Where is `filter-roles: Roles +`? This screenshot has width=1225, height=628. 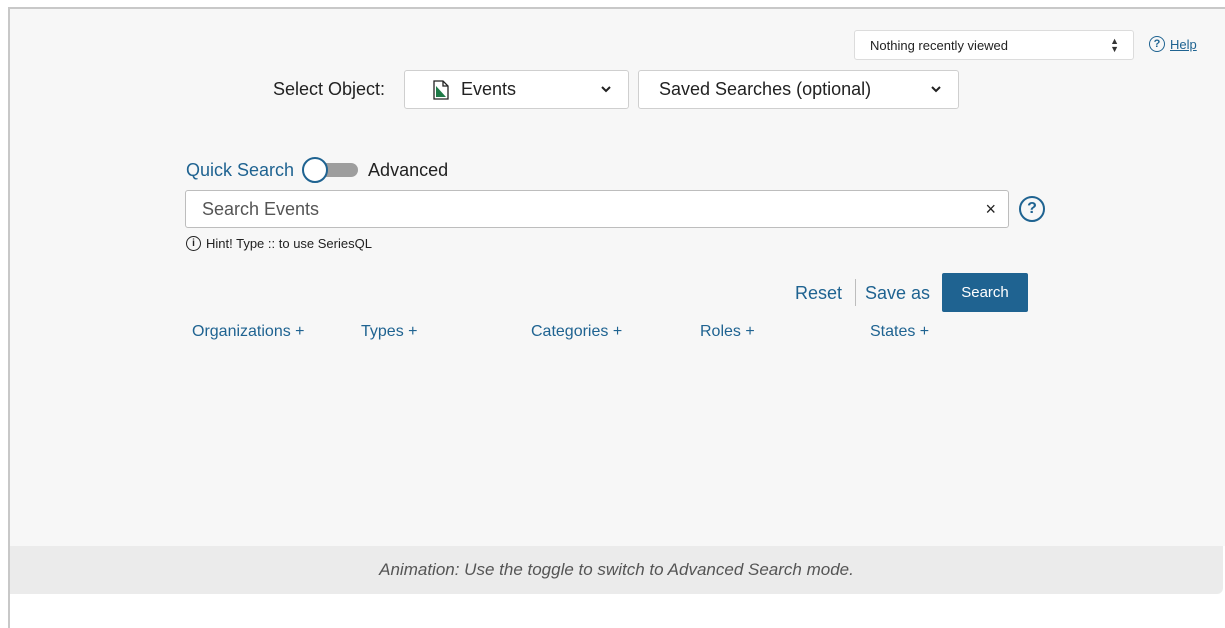 filter-roles: Roles + is located at coordinates (727, 332).